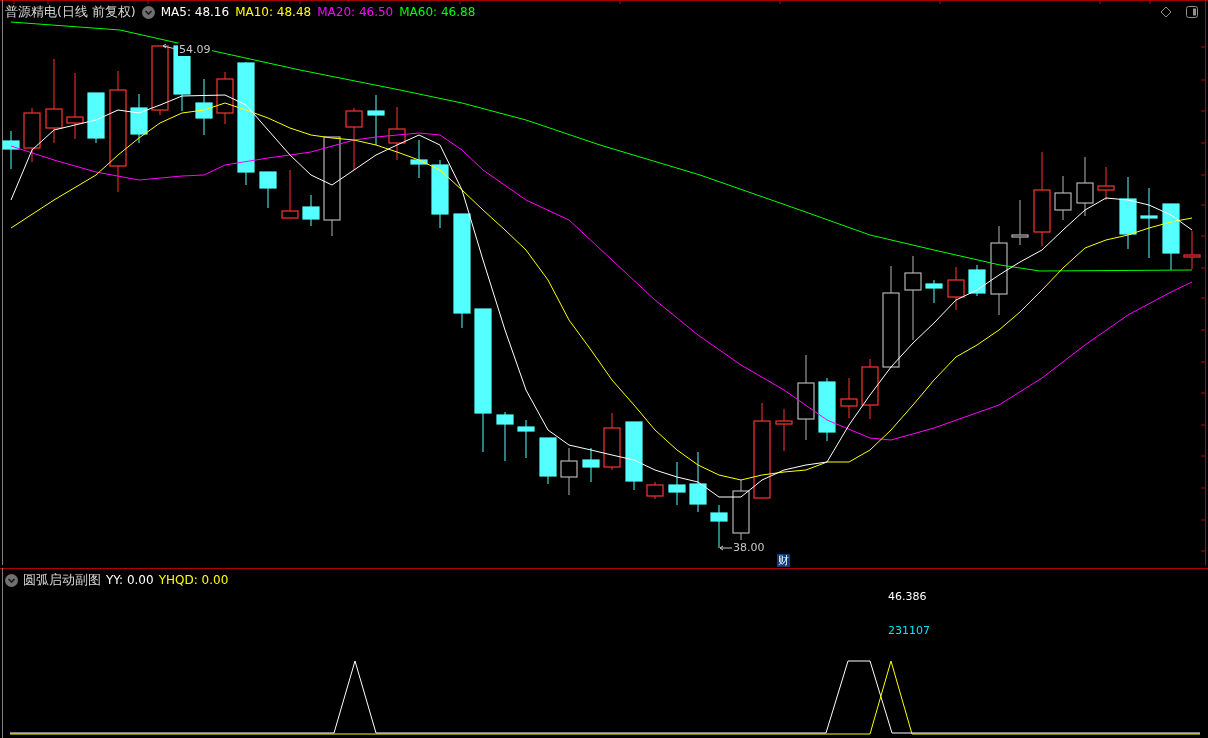  Describe the element at coordinates (195, 49) in the screenshot. I see `high-price-label: 54.09` at that location.